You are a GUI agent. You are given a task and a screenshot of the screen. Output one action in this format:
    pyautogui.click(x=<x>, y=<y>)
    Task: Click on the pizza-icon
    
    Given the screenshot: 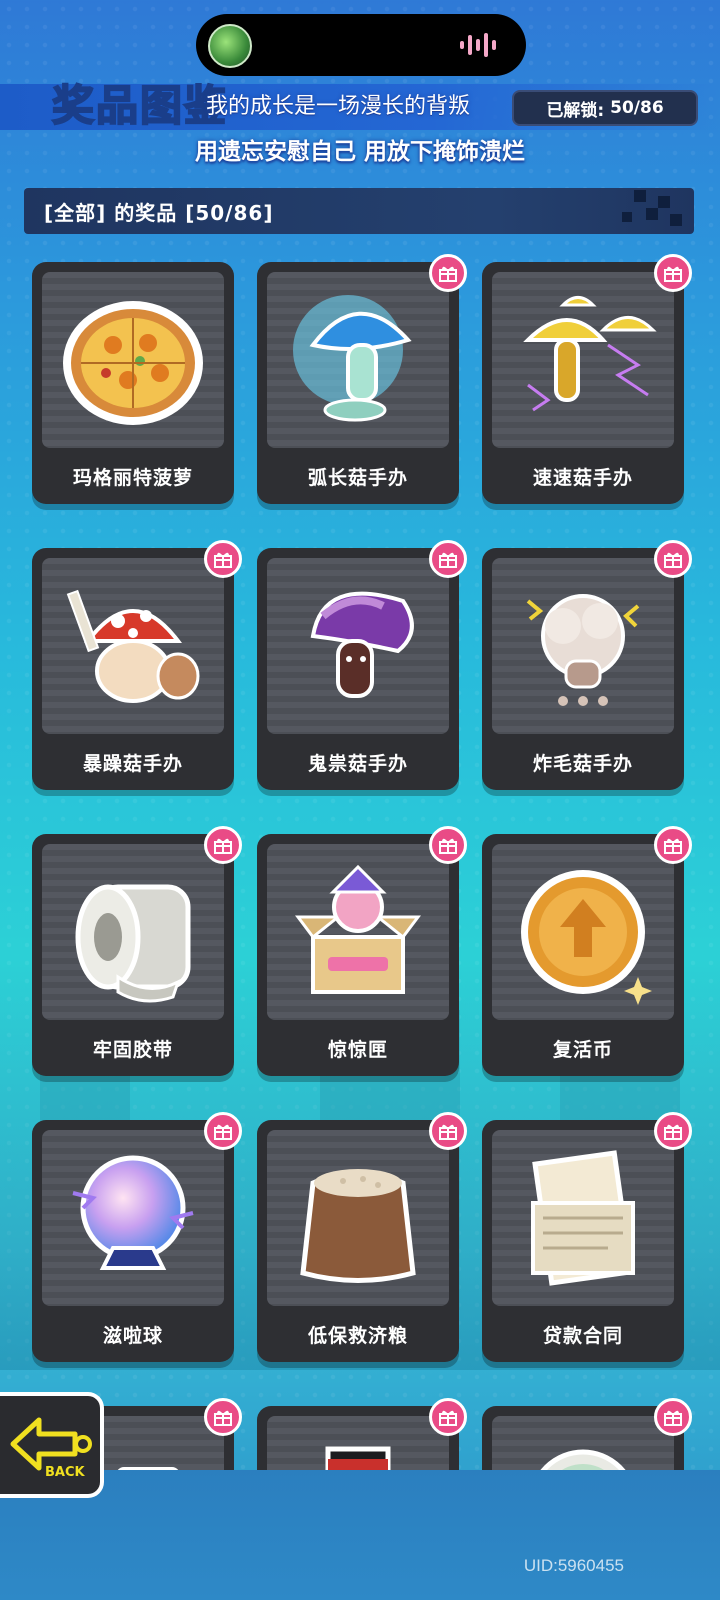 What is the action you would take?
    pyautogui.click(x=133, y=363)
    